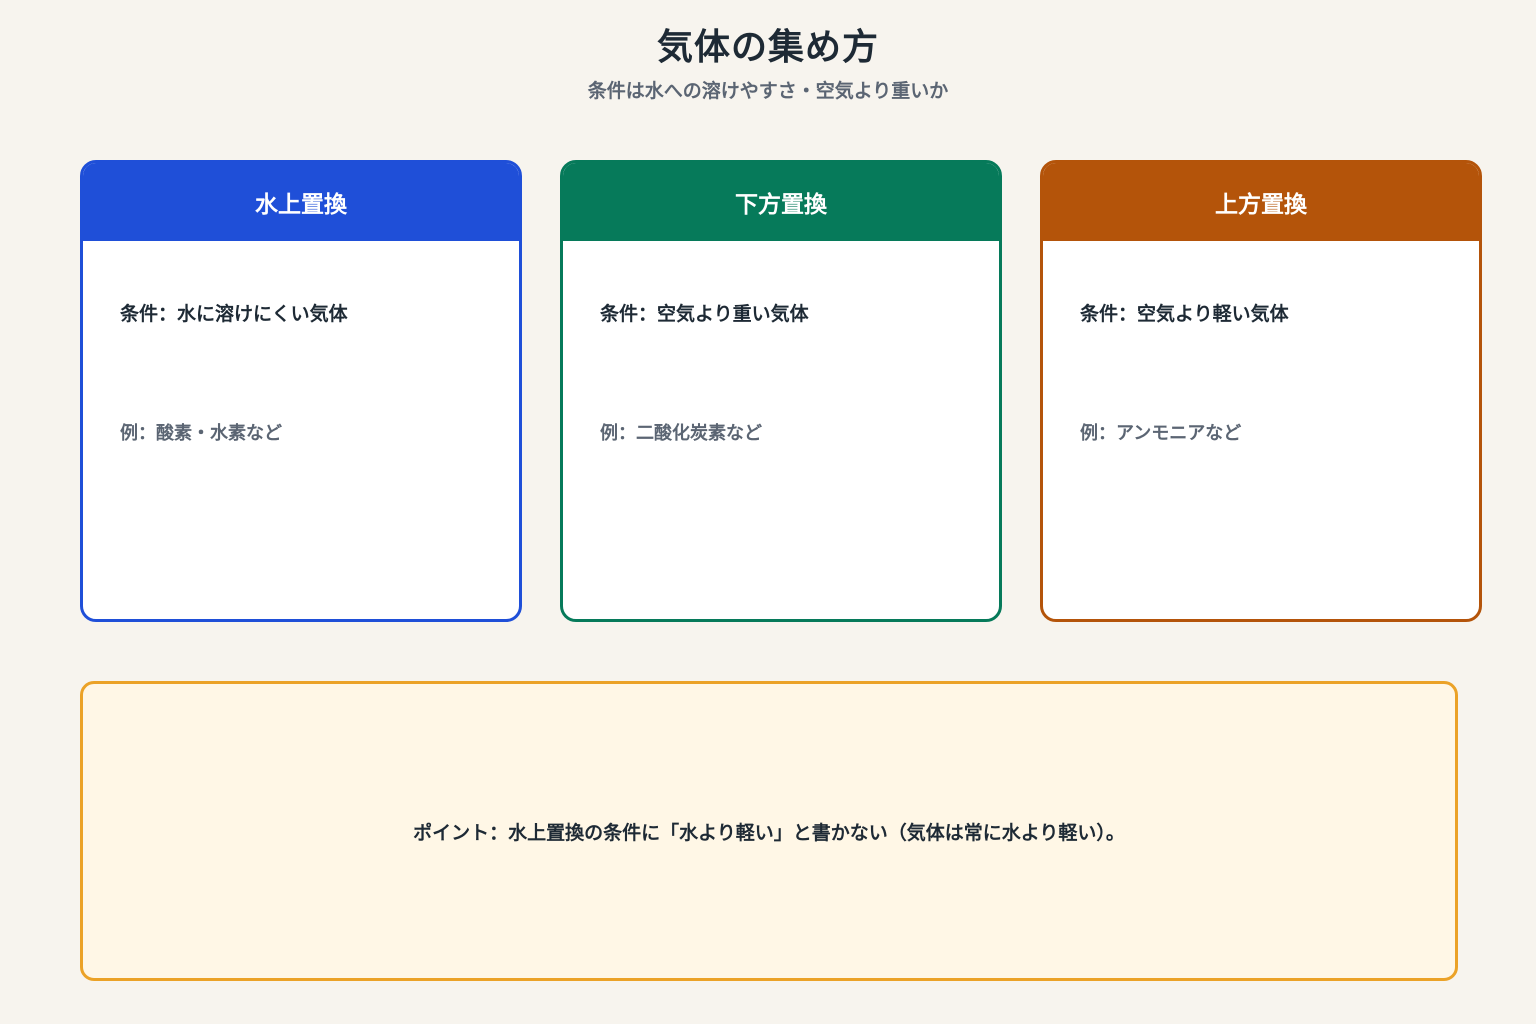  Describe the element at coordinates (1184, 314) in the screenshot. I see `card-condition: 条件：空気より軽い気体` at that location.